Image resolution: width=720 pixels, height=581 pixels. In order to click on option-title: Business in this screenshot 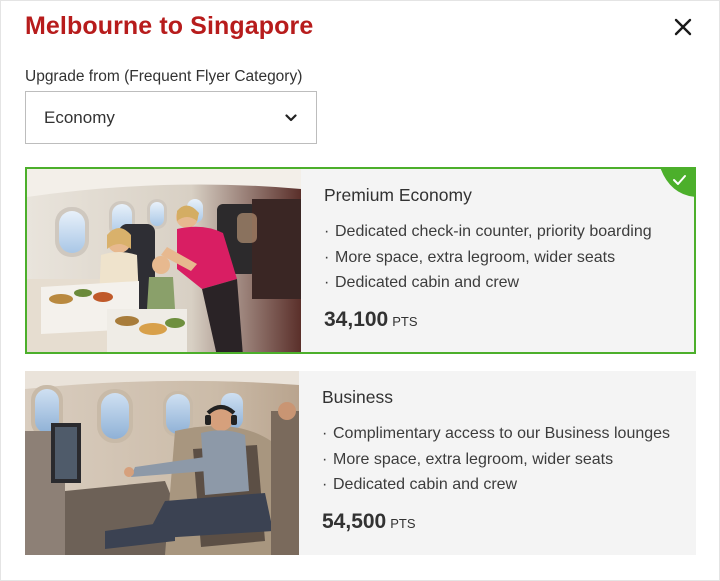, I will do `click(358, 397)`.